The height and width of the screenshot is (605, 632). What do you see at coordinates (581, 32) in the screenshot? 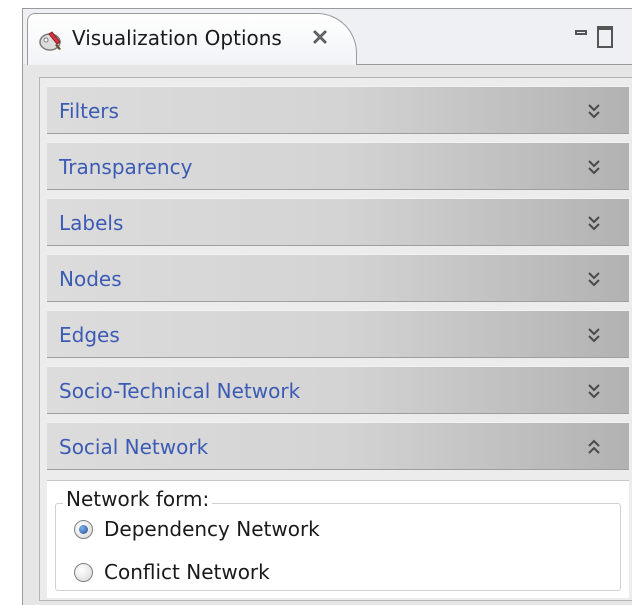
I see `minimize-icon` at bounding box center [581, 32].